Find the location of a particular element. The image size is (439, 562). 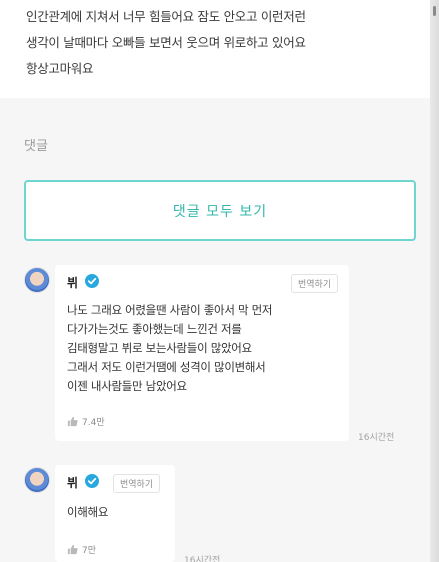

post-text-line: 항상고마워요 is located at coordinates (60, 68).